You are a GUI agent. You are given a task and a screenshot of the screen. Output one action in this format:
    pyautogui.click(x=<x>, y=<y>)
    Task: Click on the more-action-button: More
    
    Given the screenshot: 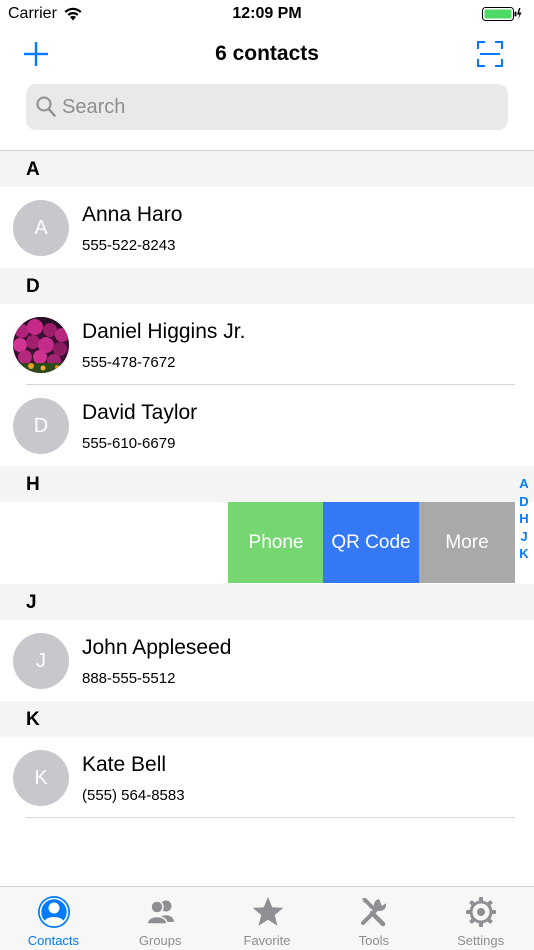 What is the action you would take?
    pyautogui.click(x=467, y=542)
    